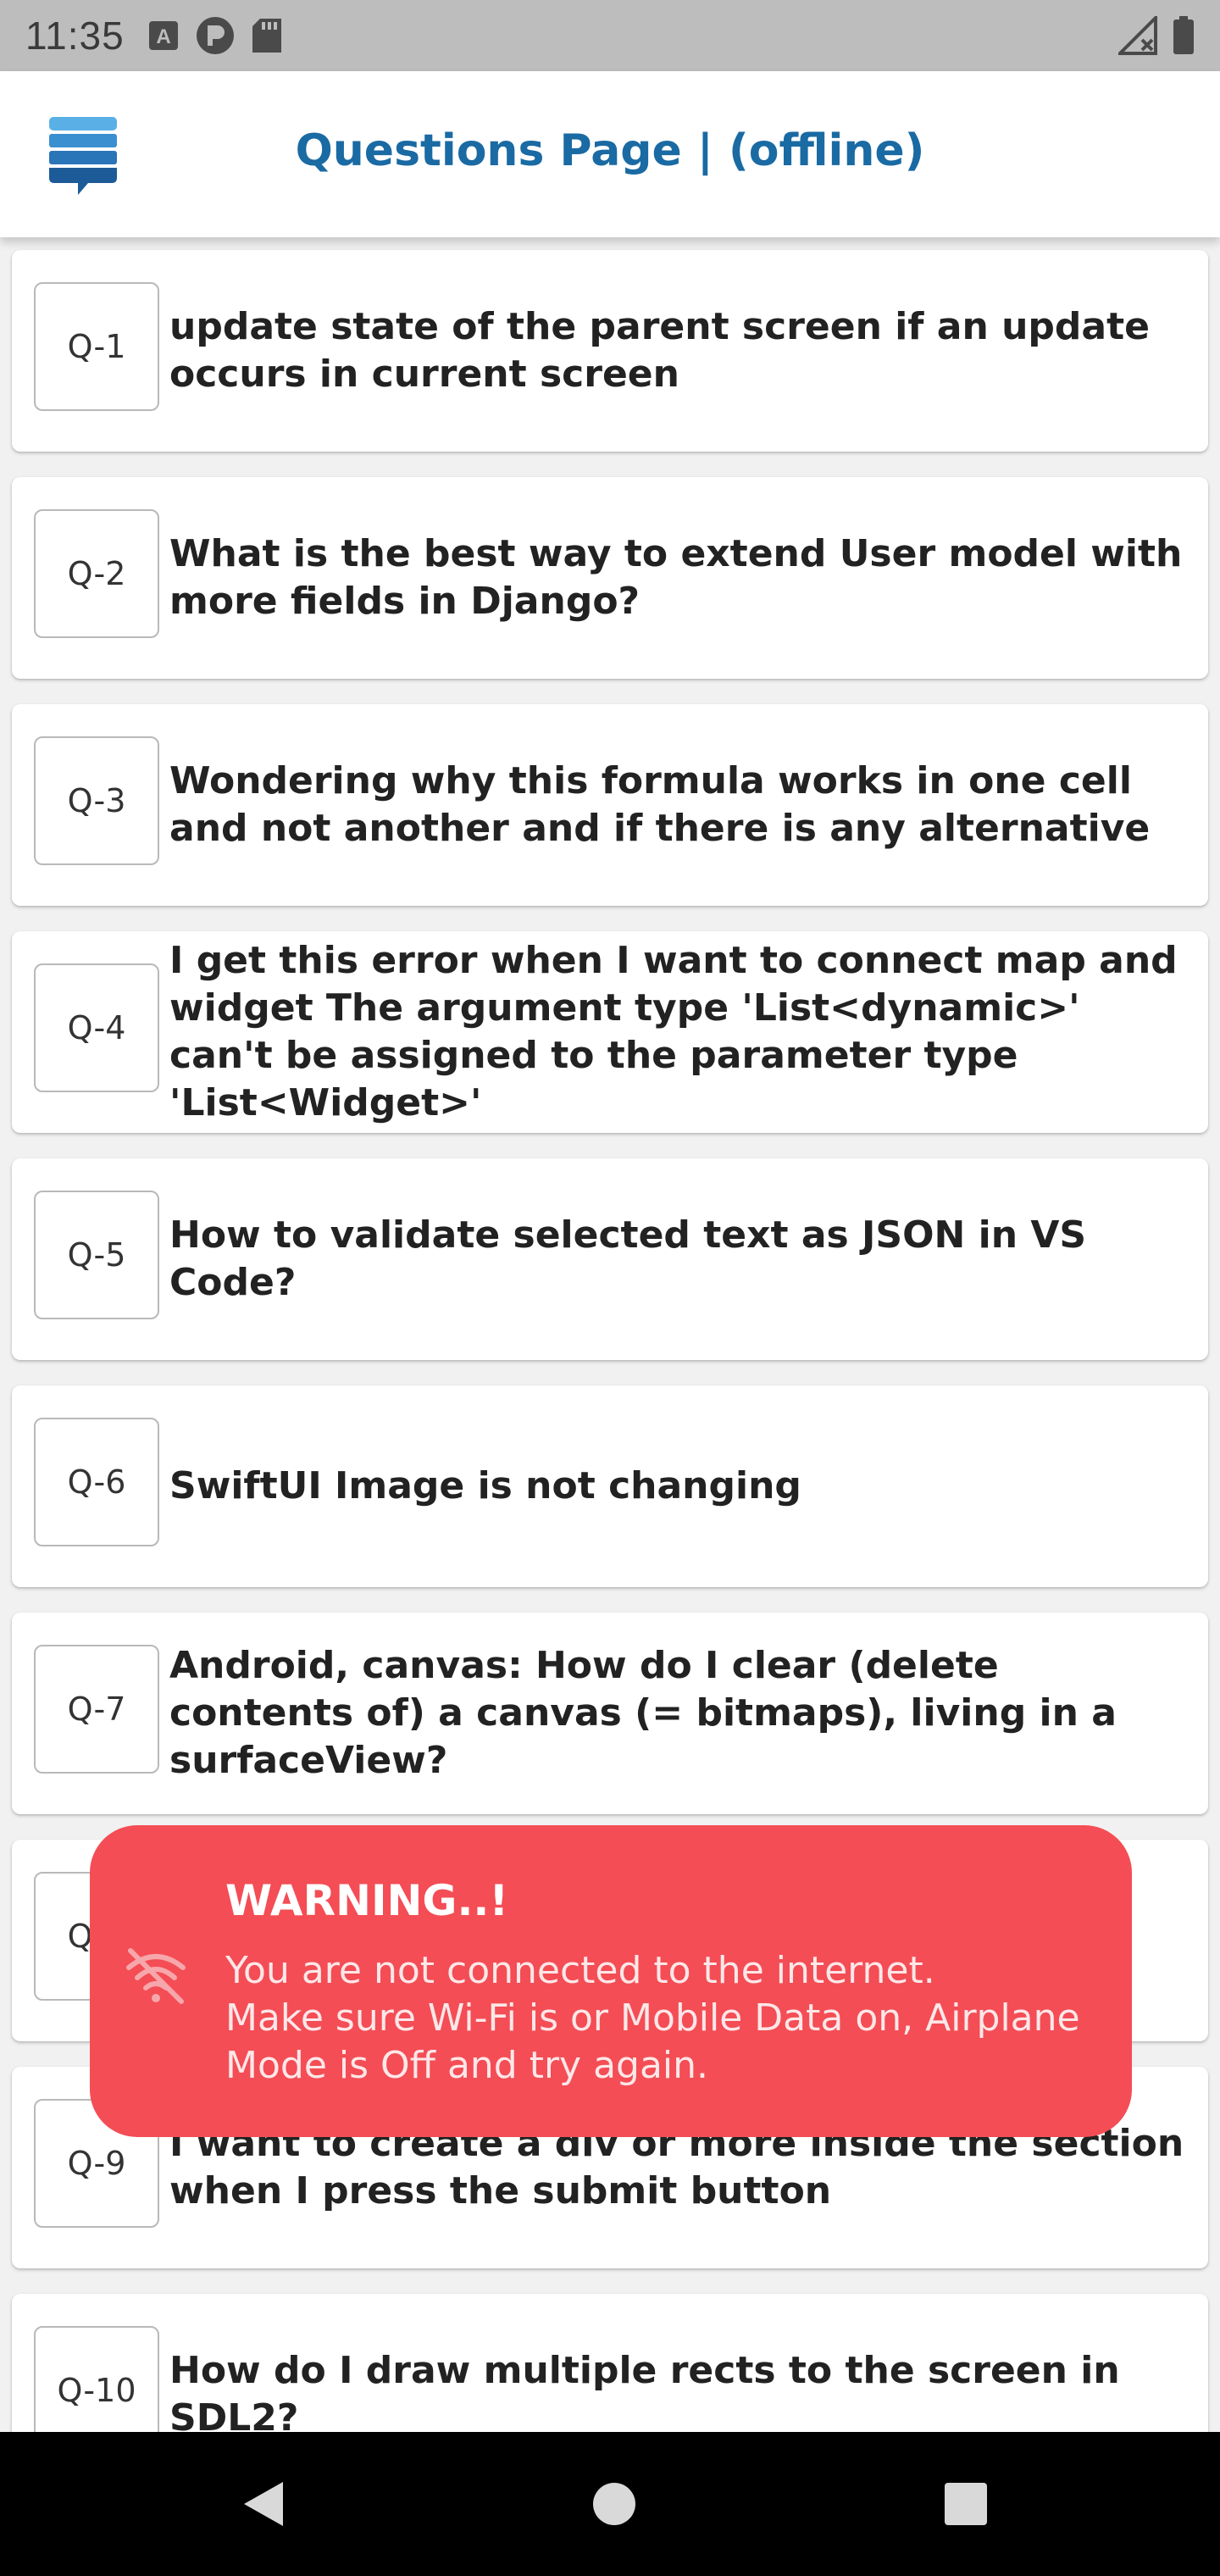  Describe the element at coordinates (966, 2504) in the screenshot. I see `recents-icon` at that location.